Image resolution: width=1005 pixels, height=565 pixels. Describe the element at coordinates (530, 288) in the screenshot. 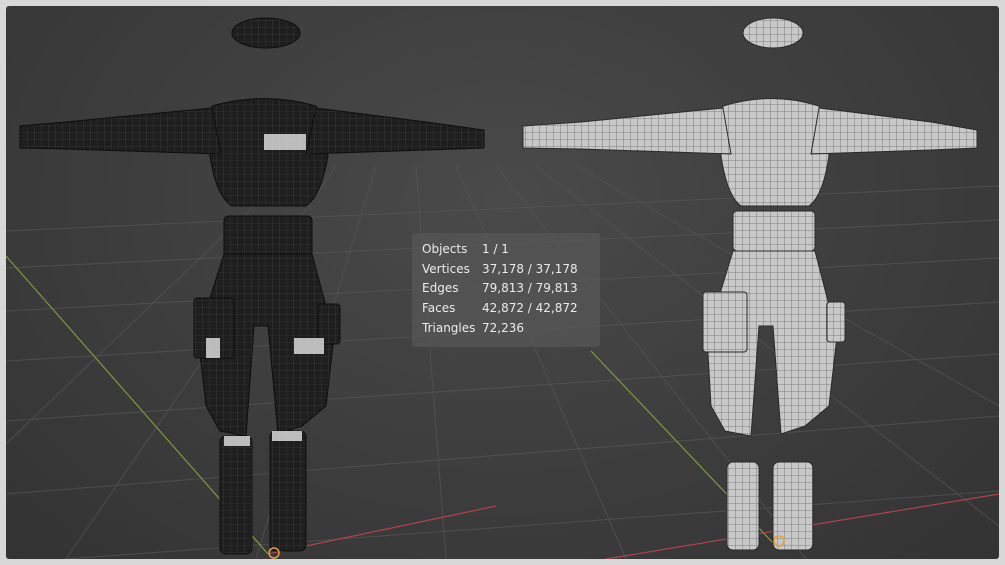

I see `stat-value: 79,813 / 79,813` at that location.